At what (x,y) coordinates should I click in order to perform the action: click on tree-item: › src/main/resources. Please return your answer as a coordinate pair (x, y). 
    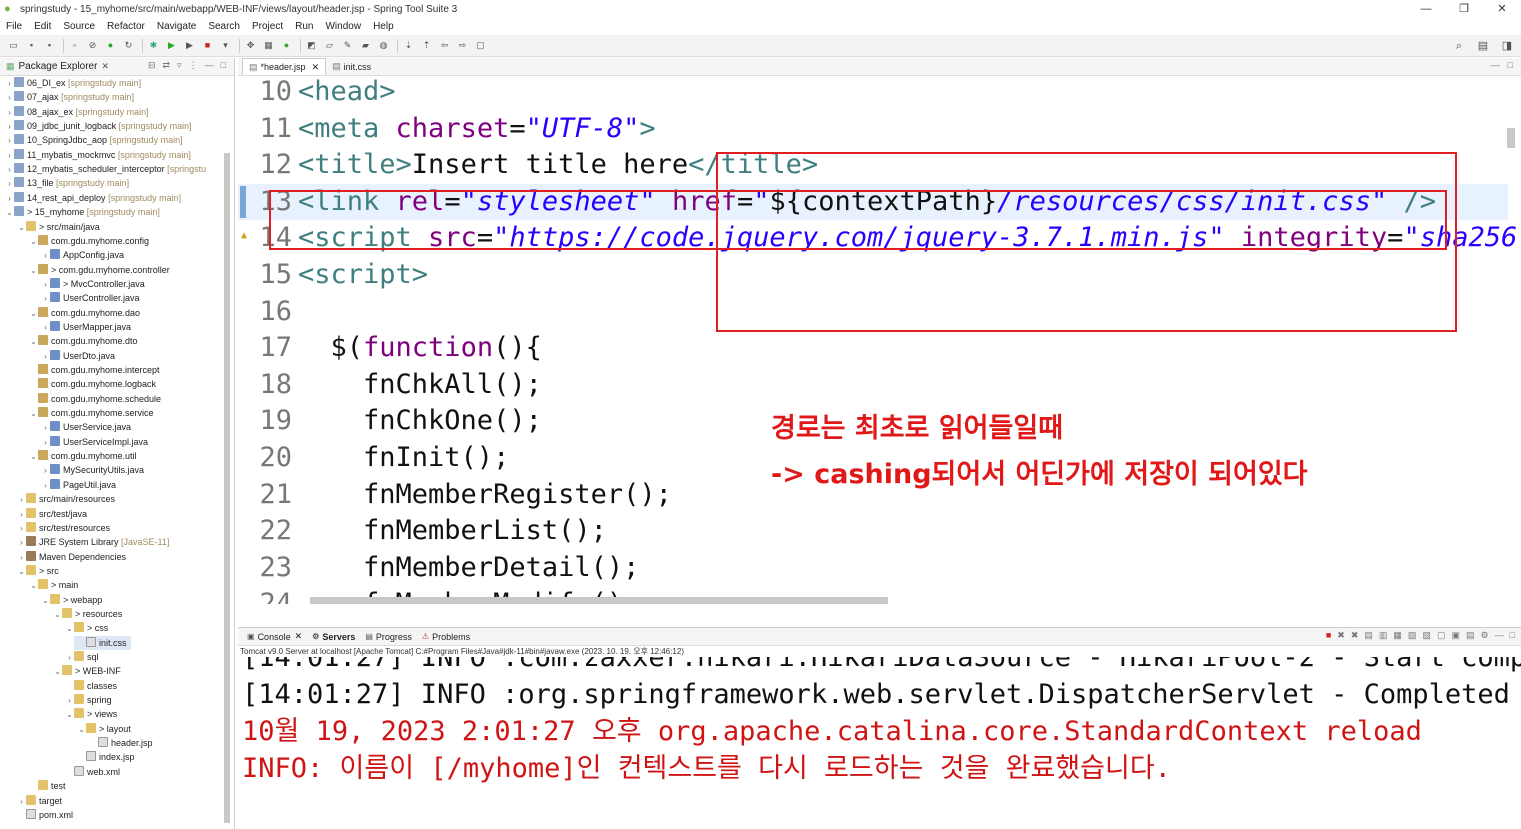
    Looking at the image, I should click on (57, 499).